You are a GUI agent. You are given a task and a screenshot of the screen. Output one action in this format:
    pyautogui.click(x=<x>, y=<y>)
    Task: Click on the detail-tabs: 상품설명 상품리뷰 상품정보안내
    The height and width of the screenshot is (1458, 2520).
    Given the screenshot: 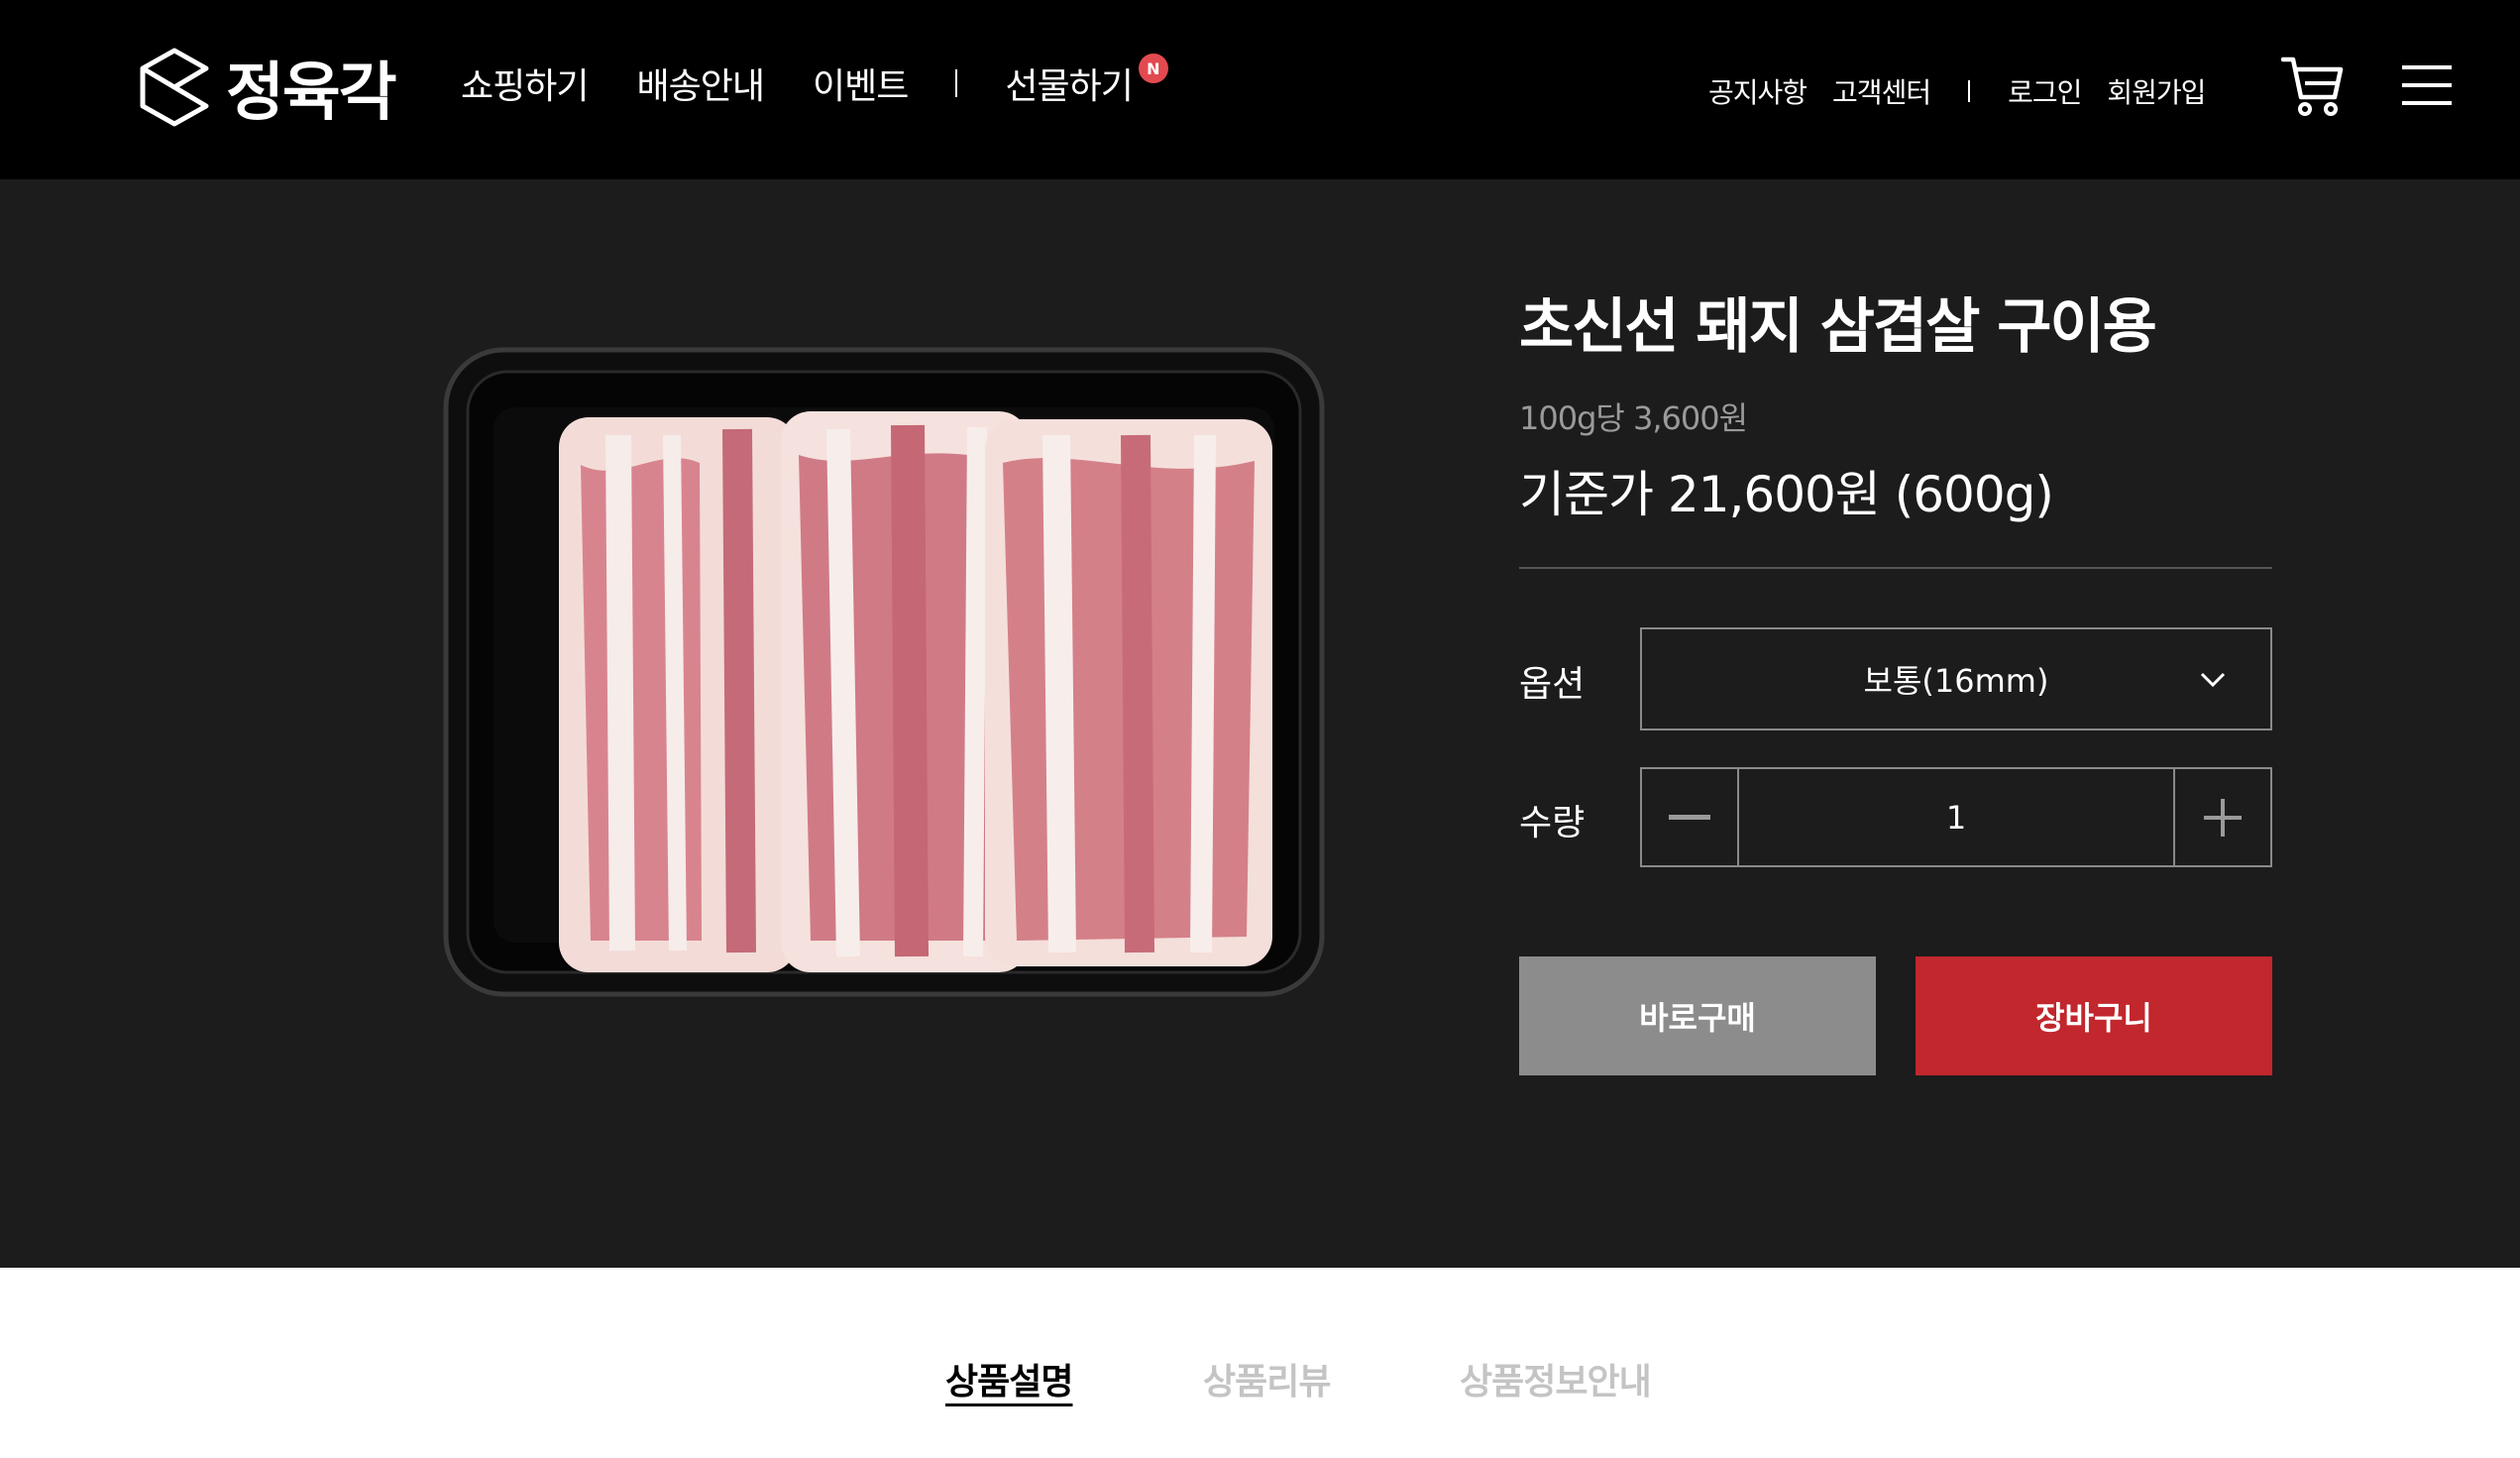 What is the action you would take?
    pyautogui.click(x=1260, y=1363)
    